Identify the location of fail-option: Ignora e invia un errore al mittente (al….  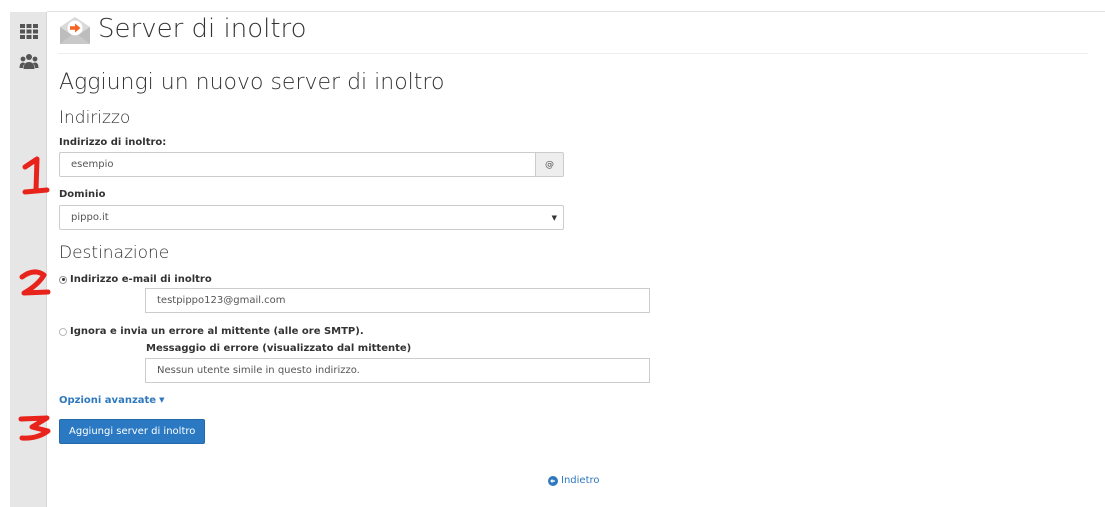
(211, 331).